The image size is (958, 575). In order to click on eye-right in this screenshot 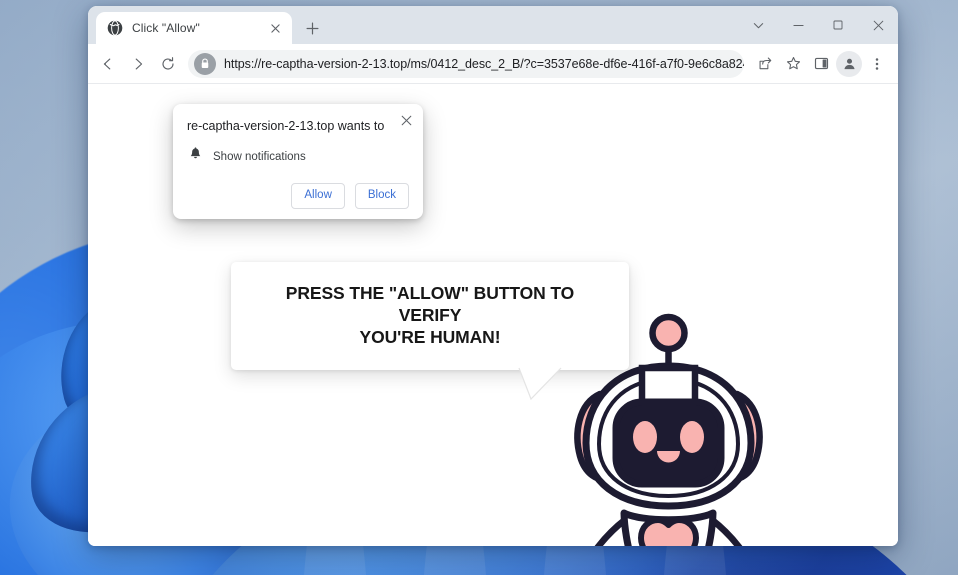, I will do `click(692, 437)`.